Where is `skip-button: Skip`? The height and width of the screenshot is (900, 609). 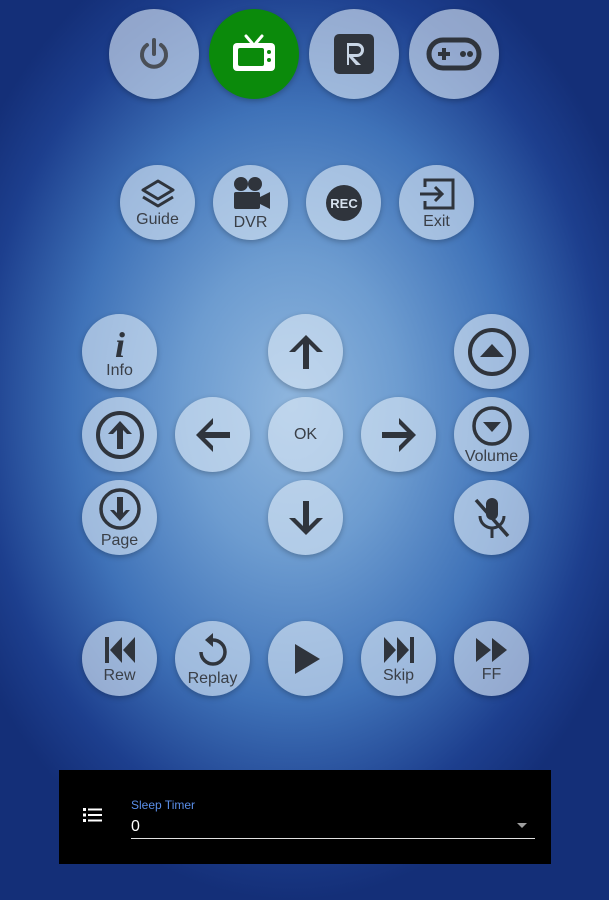 skip-button: Skip is located at coordinates (398, 658).